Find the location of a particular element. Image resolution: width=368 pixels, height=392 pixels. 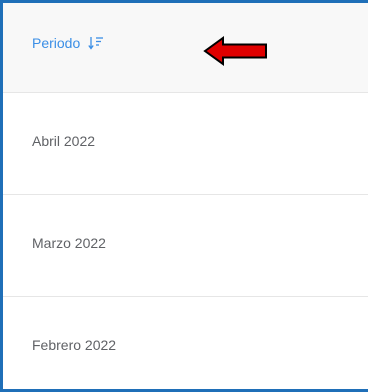

period-column-header-label: Periodo is located at coordinates (56, 43).